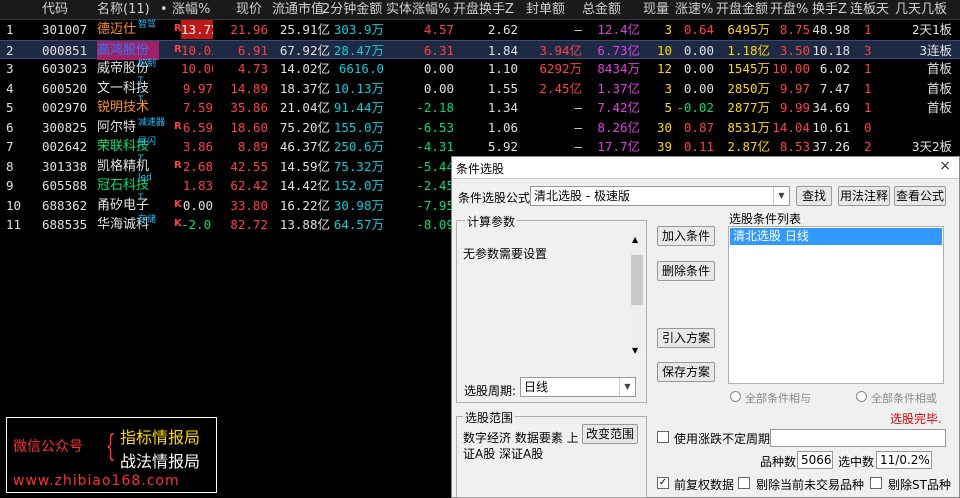 The image size is (960, 498). What do you see at coordinates (735, 396) in the screenshot?
I see `radio-and` at bounding box center [735, 396].